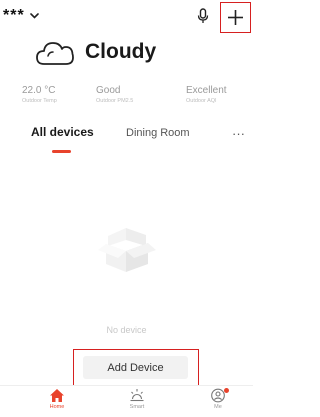  What do you see at coordinates (57, 395) in the screenshot?
I see `home-icon` at bounding box center [57, 395].